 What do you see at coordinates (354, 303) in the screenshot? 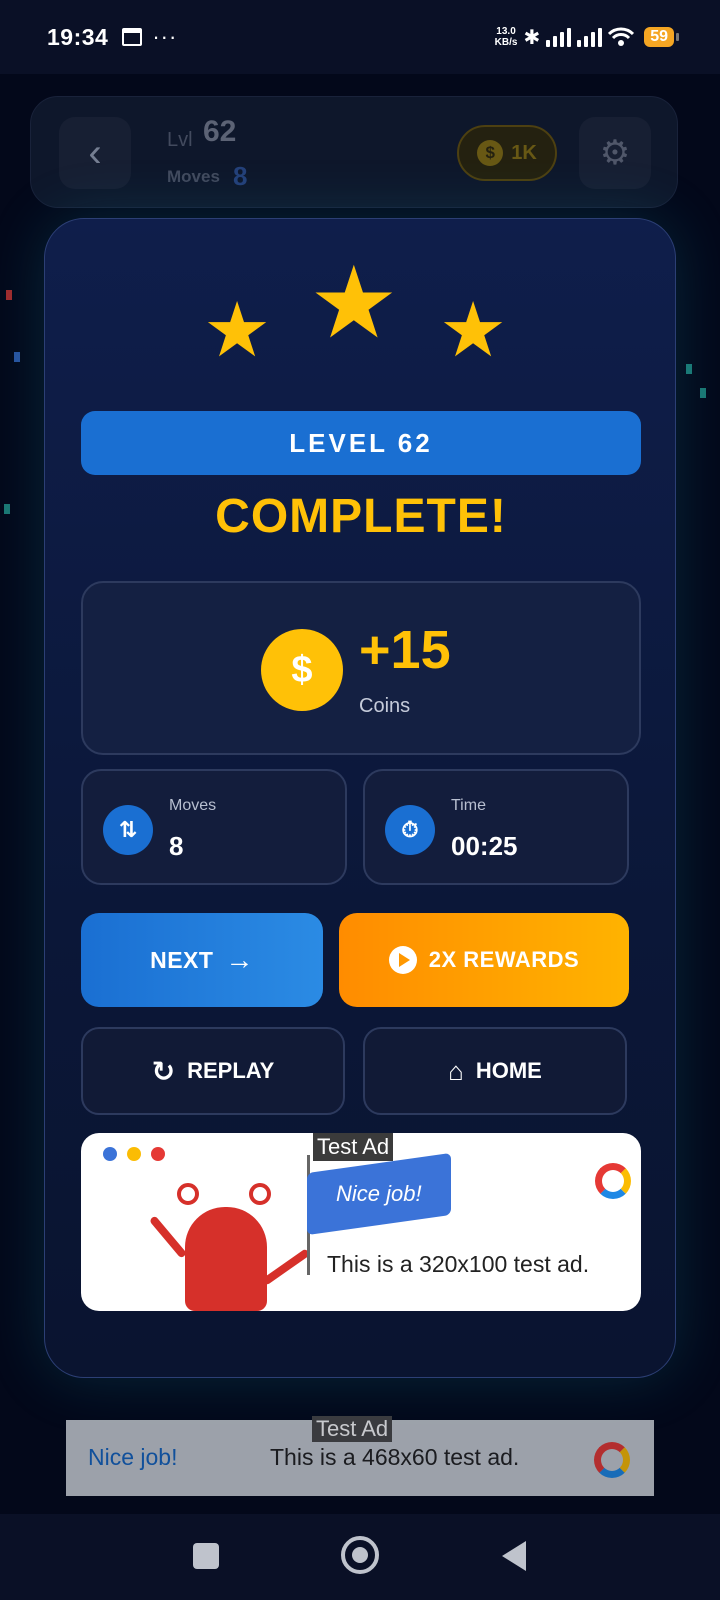
I see `star-icon-center: ★` at bounding box center [354, 303].